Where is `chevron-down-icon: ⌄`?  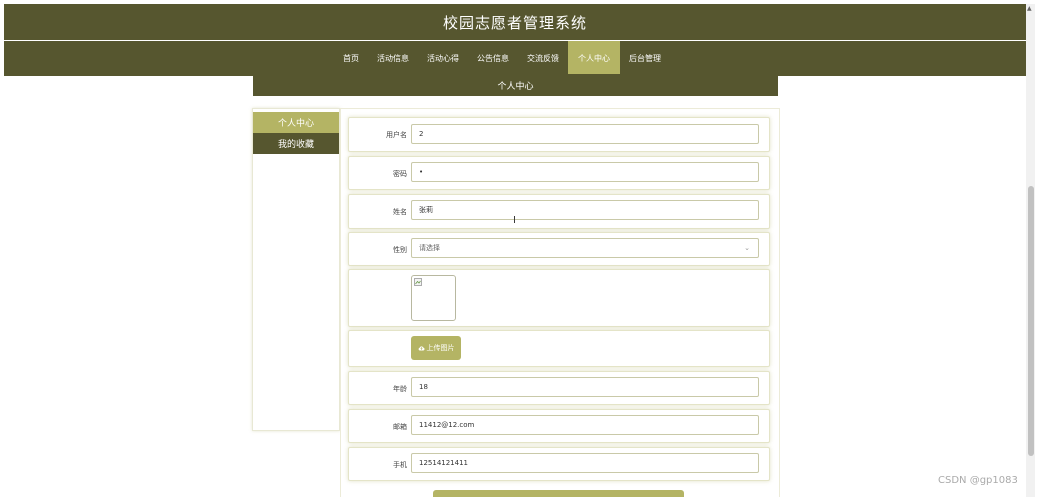
chevron-down-icon: ⌄ is located at coordinates (747, 248).